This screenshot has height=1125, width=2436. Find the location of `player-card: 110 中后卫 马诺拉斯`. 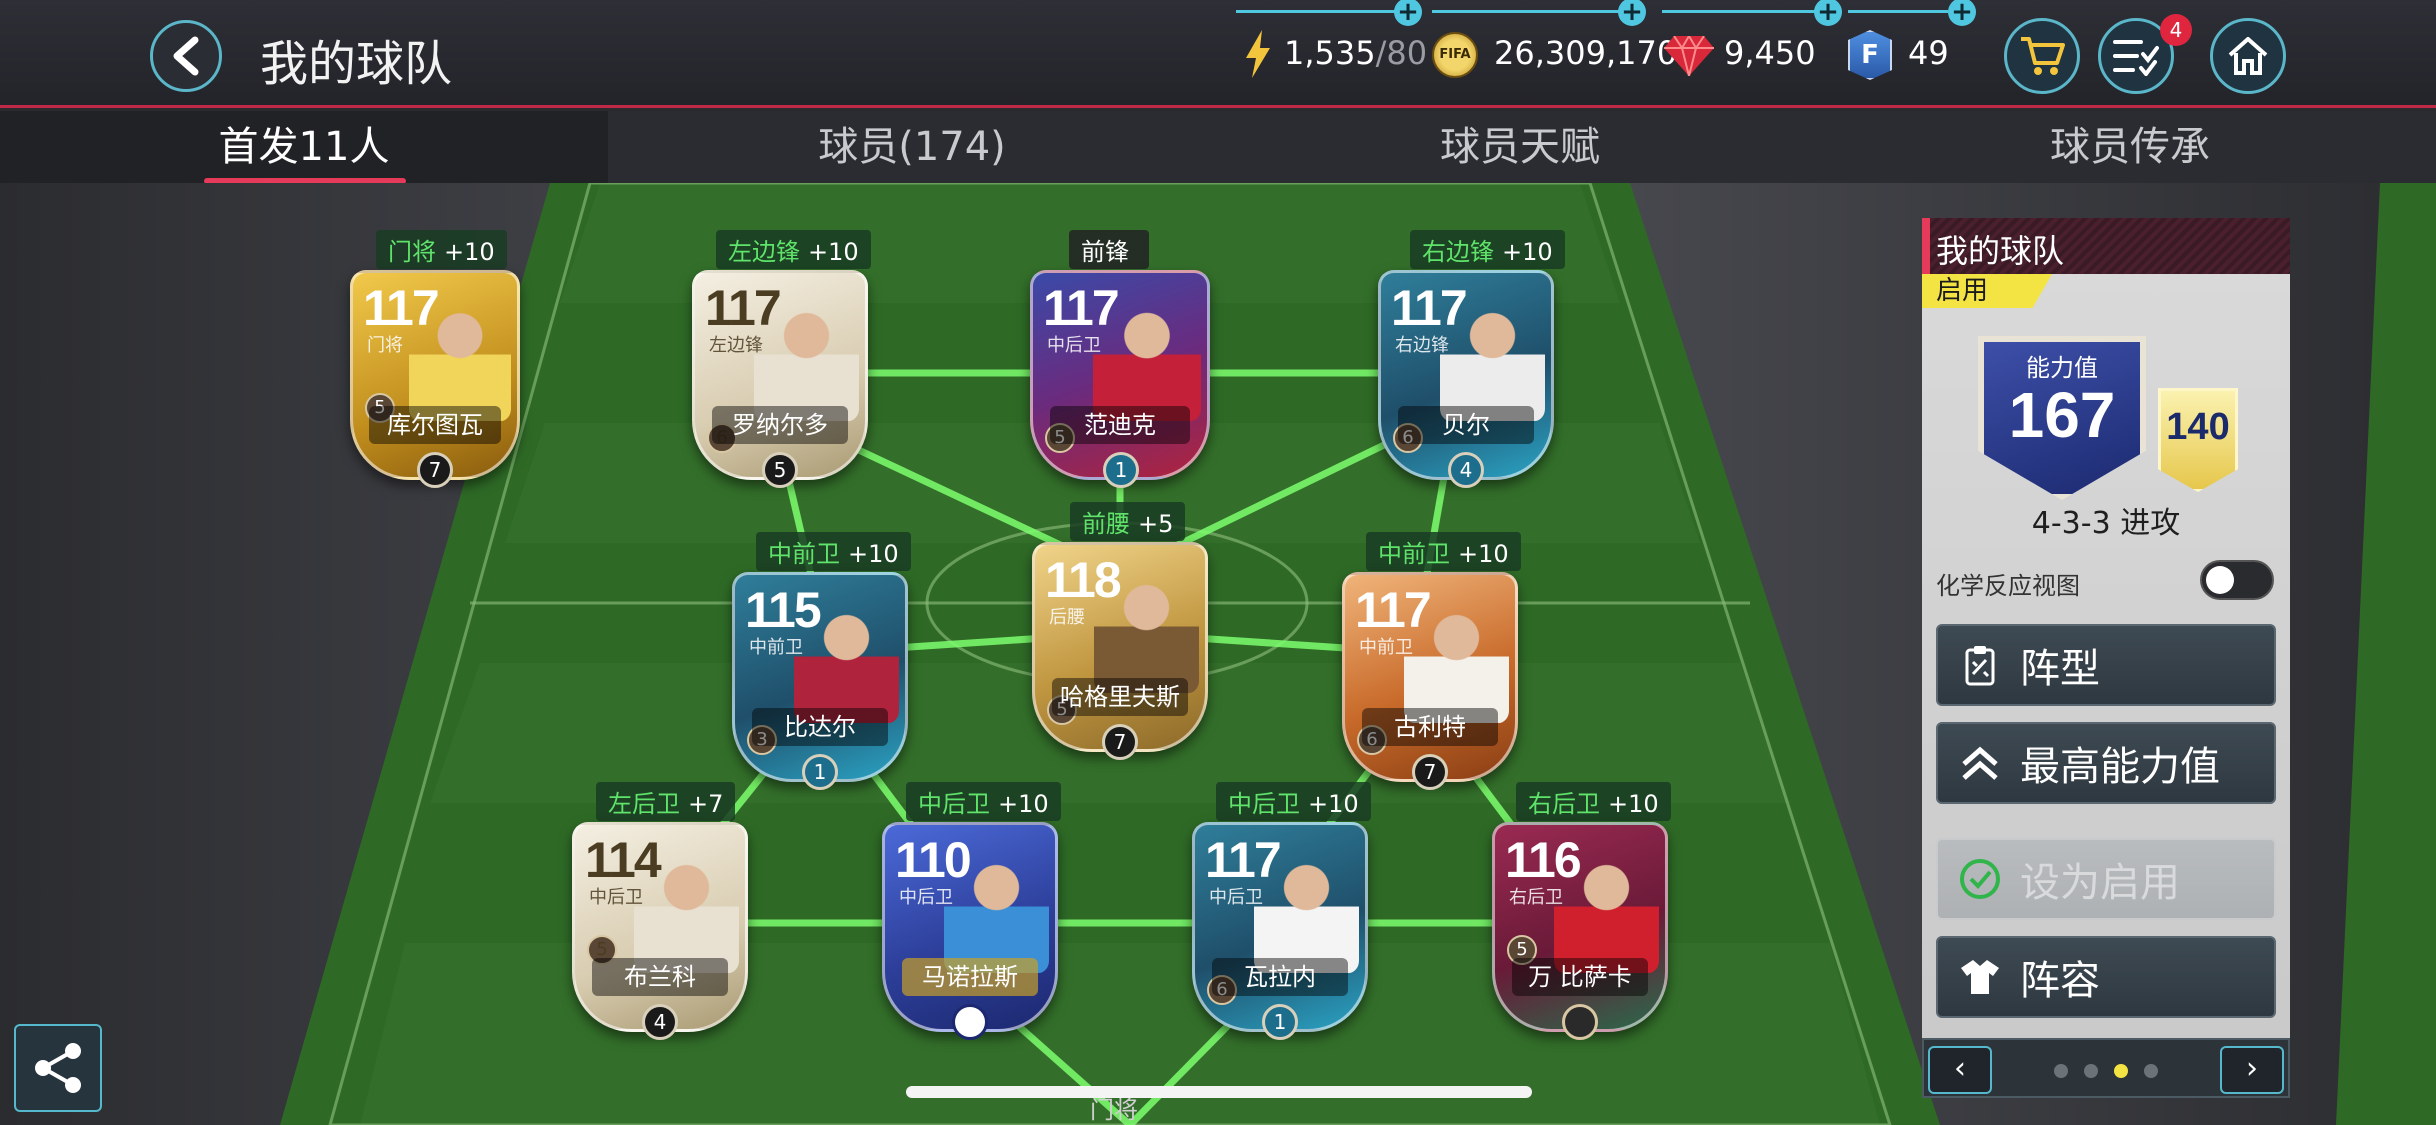

player-card: 110 中后卫 马诺拉斯 is located at coordinates (970, 927).